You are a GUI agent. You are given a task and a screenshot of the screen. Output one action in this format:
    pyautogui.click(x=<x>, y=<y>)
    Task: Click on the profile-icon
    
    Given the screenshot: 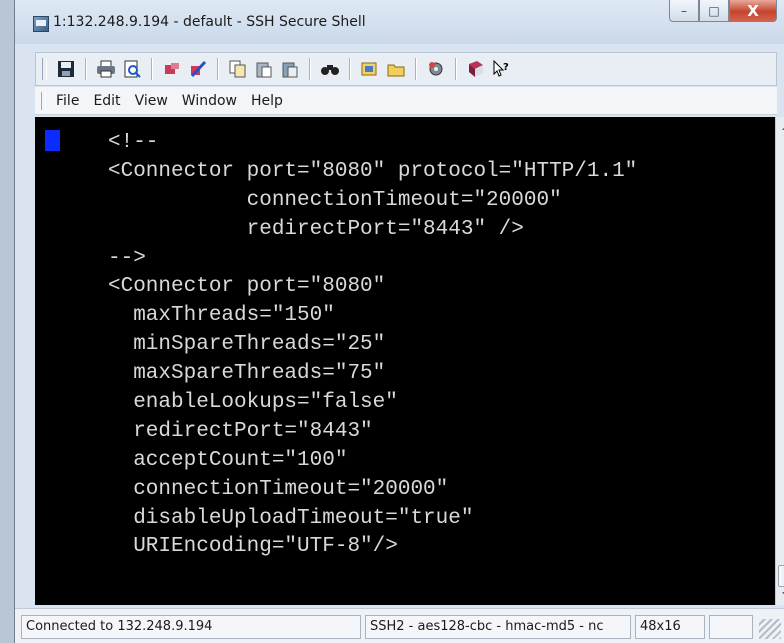 What is the action you would take?
    pyautogui.click(x=370, y=69)
    